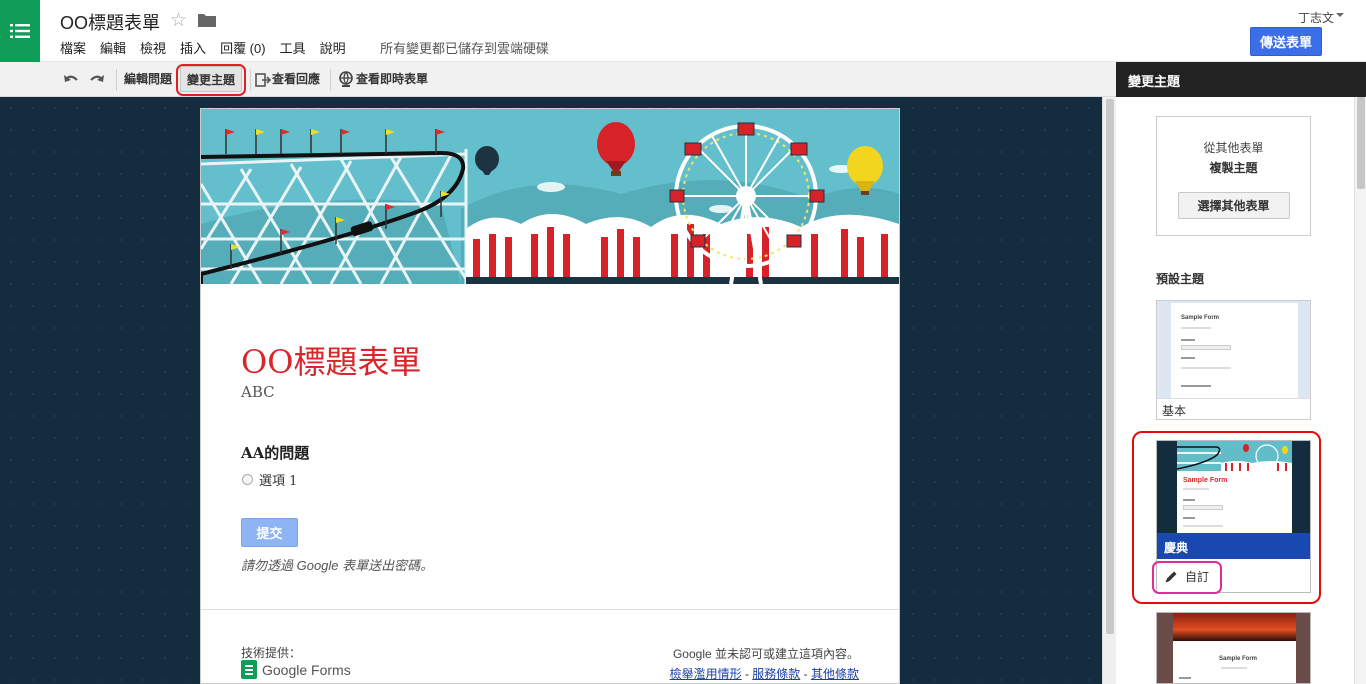  I want to click on menu-insert: 插入, so click(193, 47).